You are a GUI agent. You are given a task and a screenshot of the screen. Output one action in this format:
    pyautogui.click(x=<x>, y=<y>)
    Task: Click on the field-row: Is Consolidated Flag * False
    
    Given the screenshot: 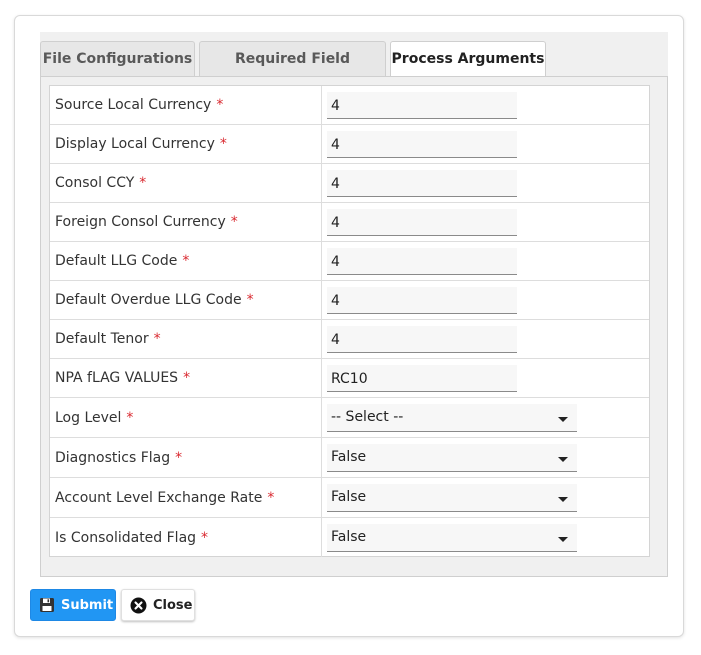 What is the action you would take?
    pyautogui.click(x=349, y=537)
    